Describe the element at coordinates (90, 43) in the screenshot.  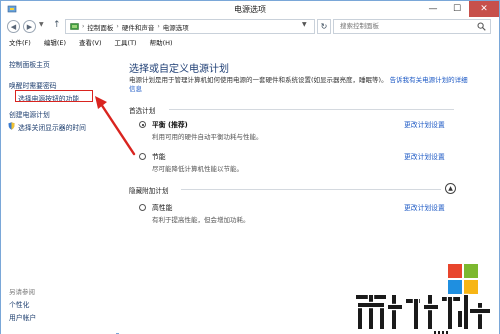
I see `menu-view: 查看(V)` at that location.